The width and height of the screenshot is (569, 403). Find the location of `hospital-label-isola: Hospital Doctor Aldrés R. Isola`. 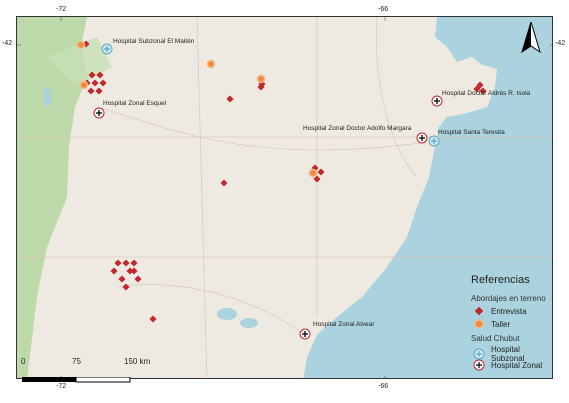

hospital-label-isola: Hospital Doctor Aldrés R. Isola is located at coordinates (486, 93).